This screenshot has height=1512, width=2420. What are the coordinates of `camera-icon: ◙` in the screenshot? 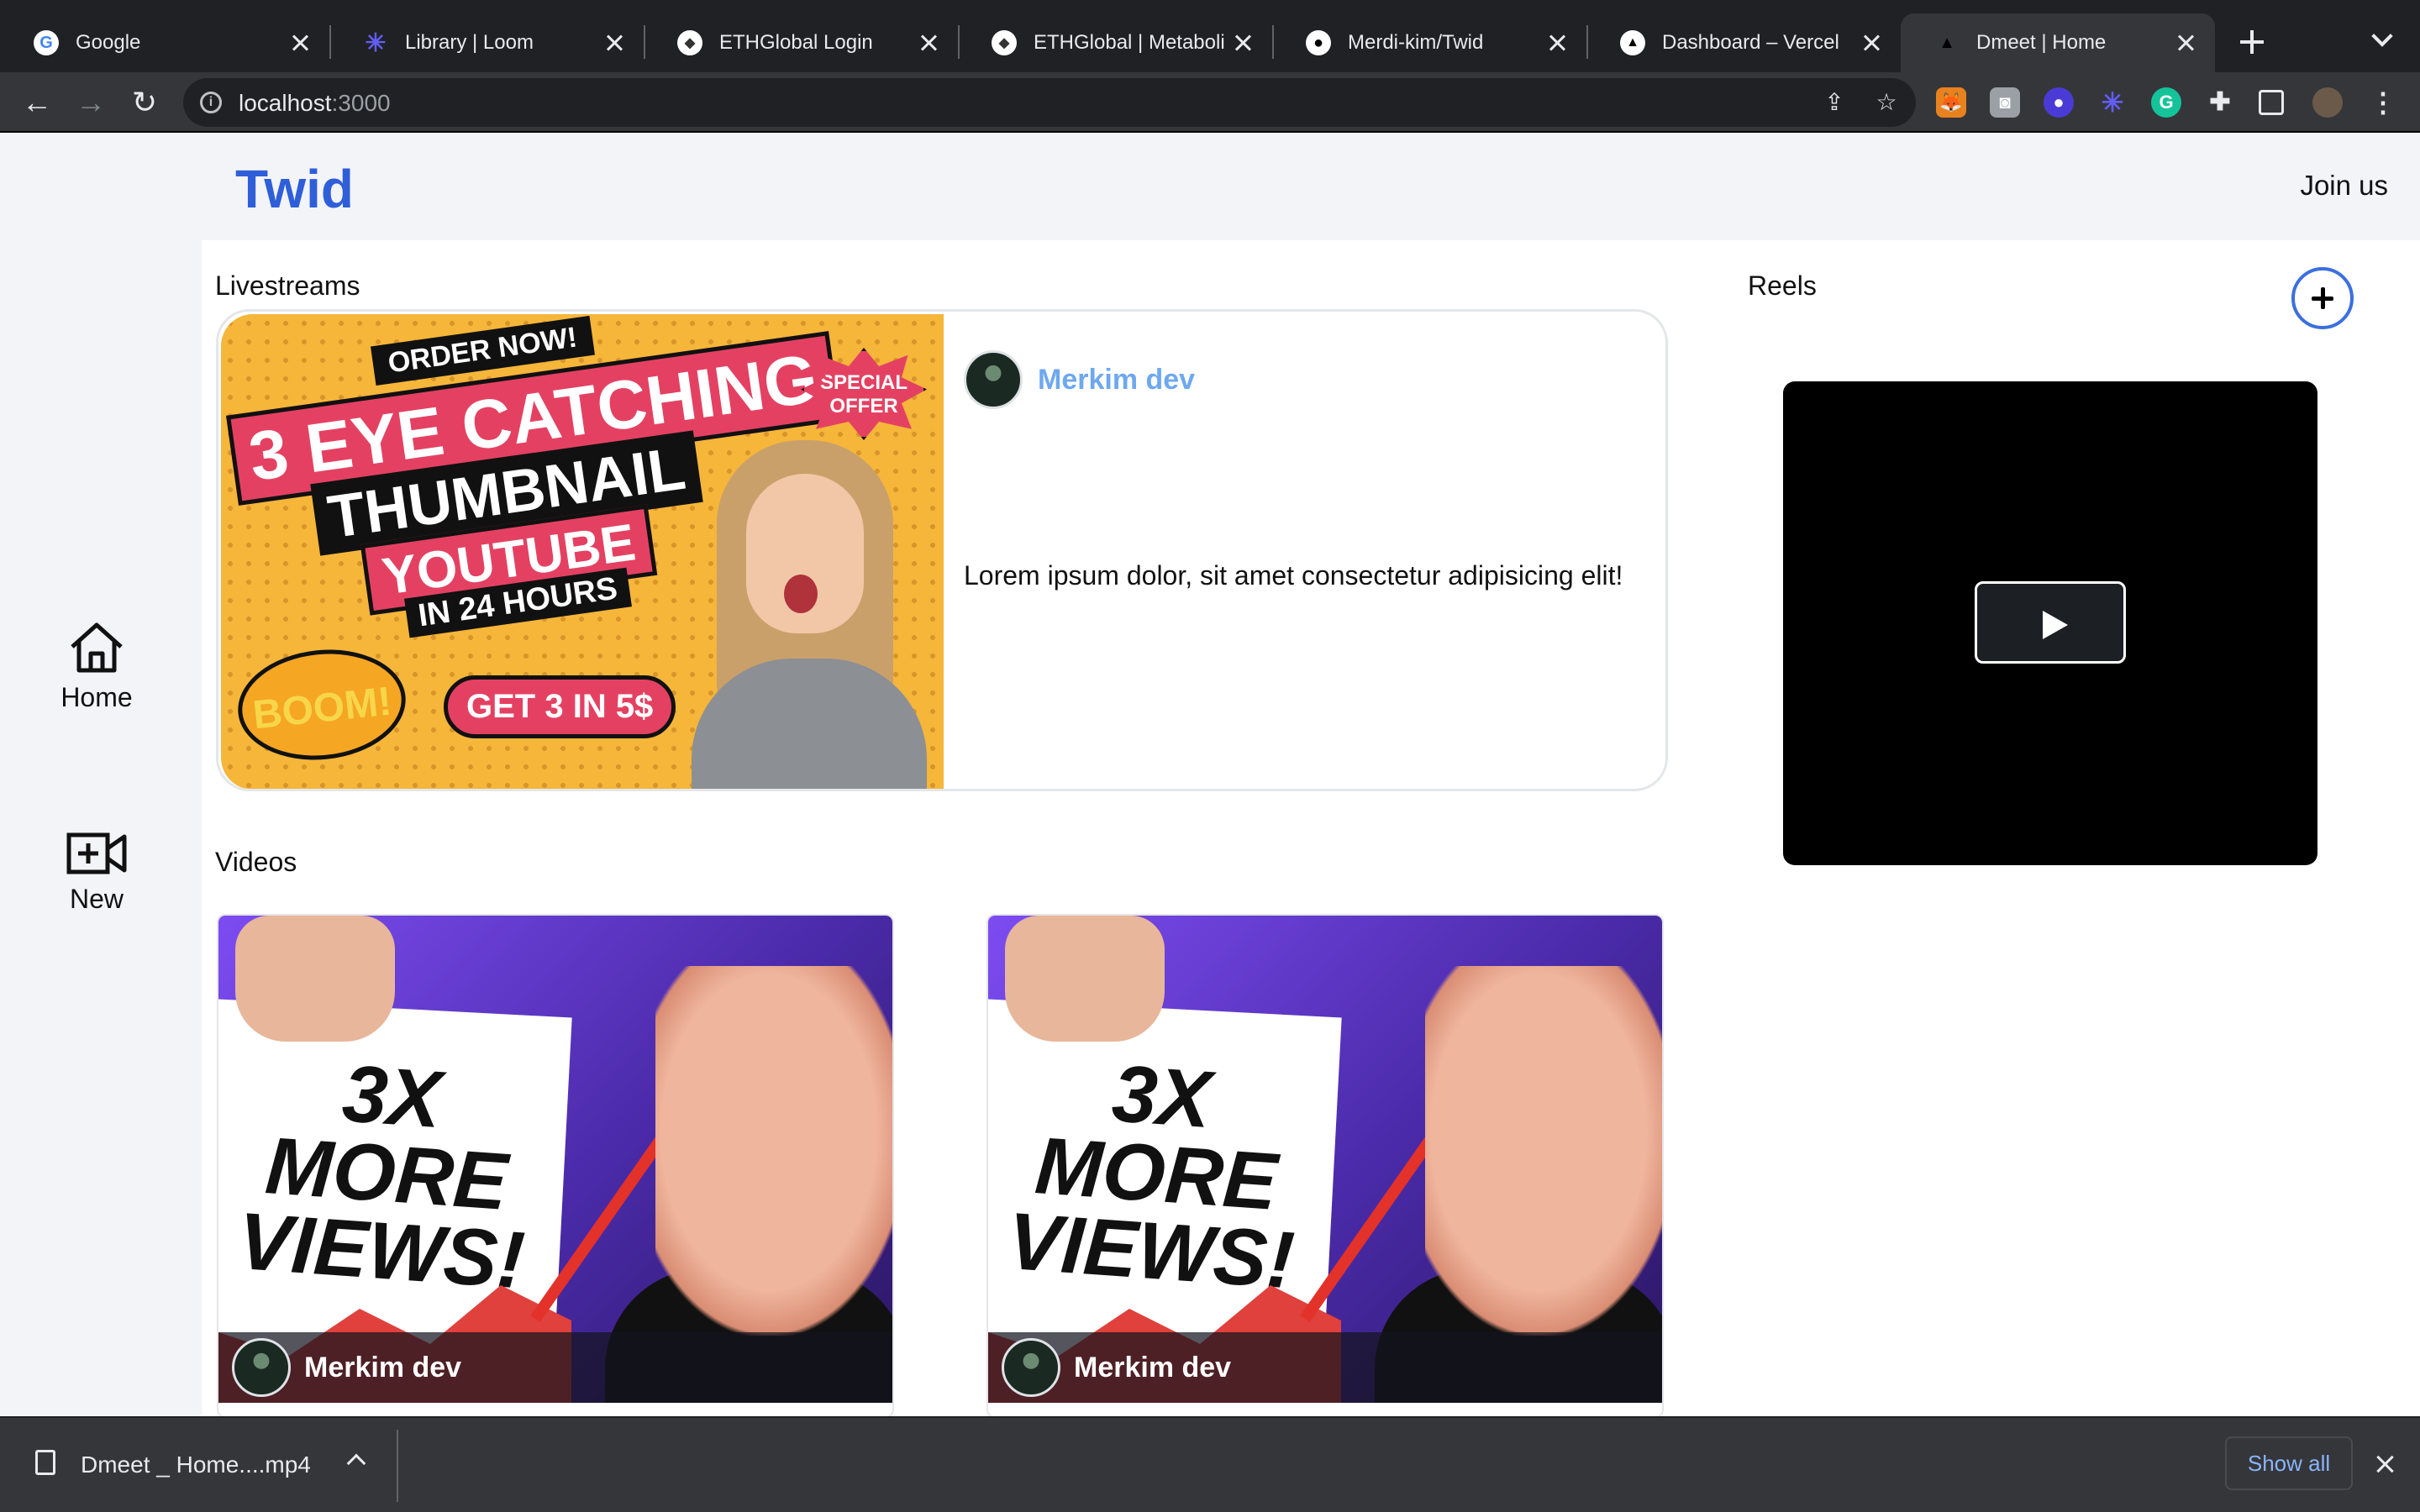 It's located at (2005, 102).